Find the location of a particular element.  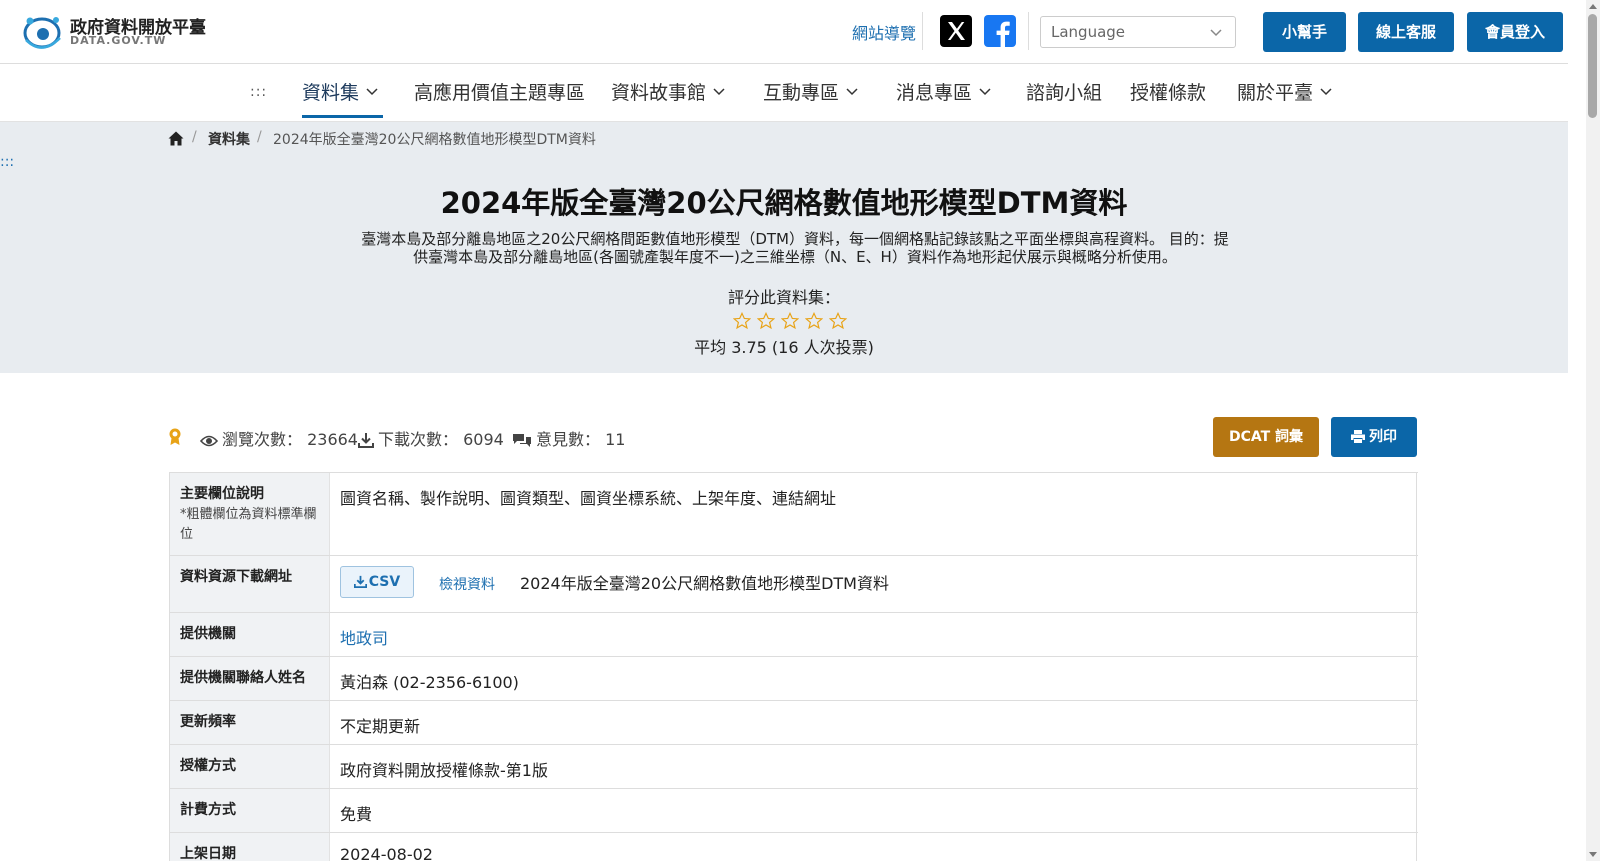

nav-item-label: 授權條款 is located at coordinates (1168, 93).